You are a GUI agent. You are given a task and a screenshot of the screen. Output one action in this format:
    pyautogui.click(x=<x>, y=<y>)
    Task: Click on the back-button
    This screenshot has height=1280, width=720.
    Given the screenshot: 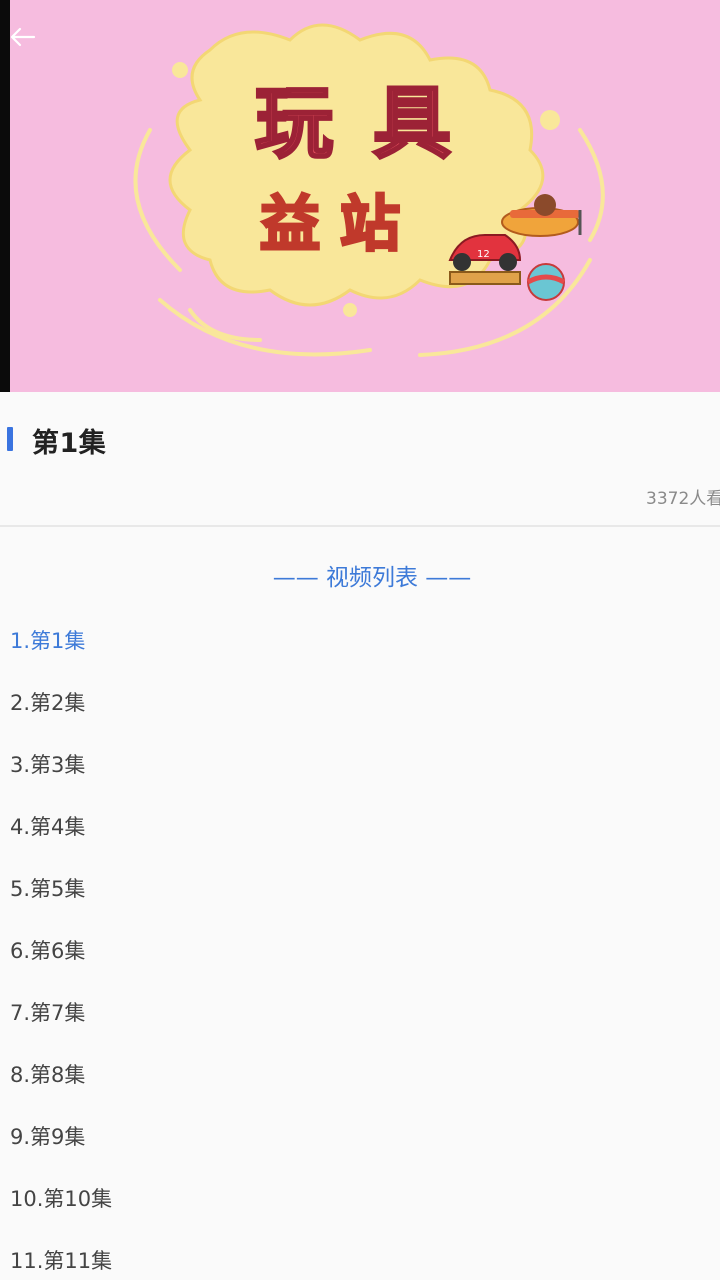 What is the action you would take?
    pyautogui.click(x=21, y=37)
    